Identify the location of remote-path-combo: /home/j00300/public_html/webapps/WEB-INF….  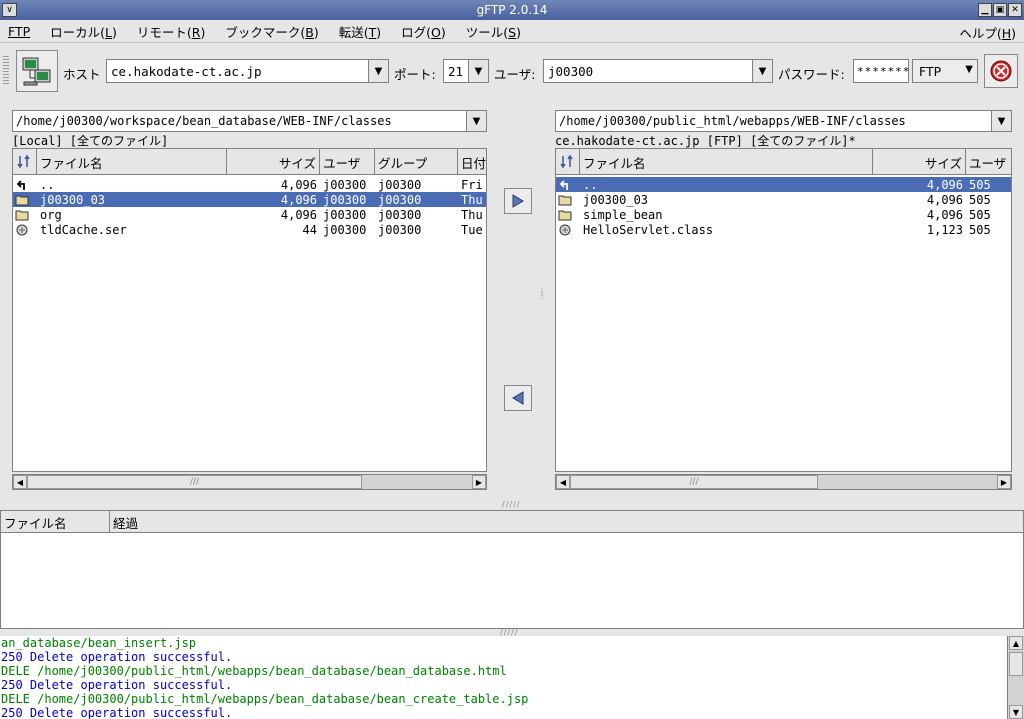
(783, 121).